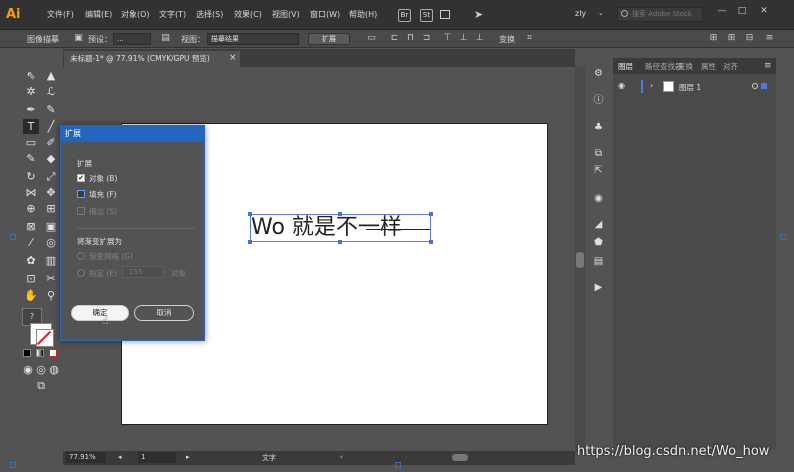 Image resolution: width=794 pixels, height=472 pixels. I want to click on prev-artboard-icon: ◂, so click(120, 457).